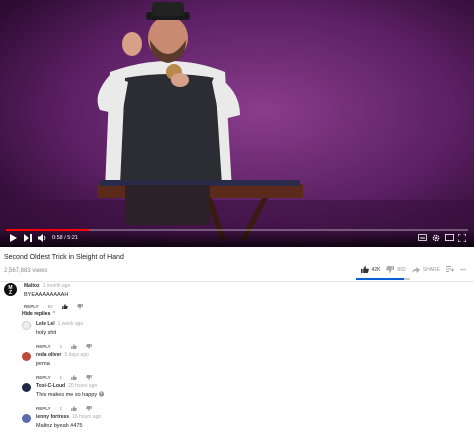  Describe the element at coordinates (50, 306) in the screenshot. I see `comment-like-count: 92` at that location.